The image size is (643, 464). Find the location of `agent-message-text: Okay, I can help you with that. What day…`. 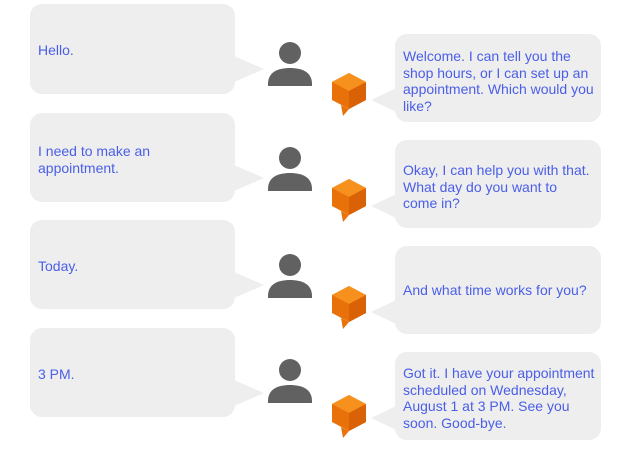

agent-message-text: Okay, I can help you with that. What day… is located at coordinates (496, 186).